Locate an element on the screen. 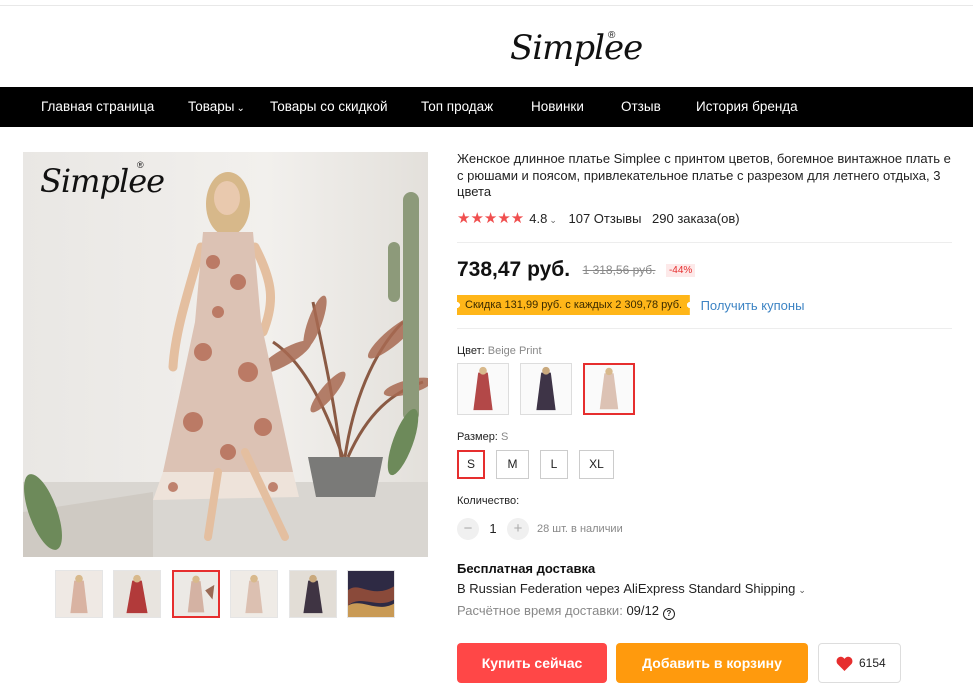  add-to-cart-button: Добавить в корзину is located at coordinates (712, 663).